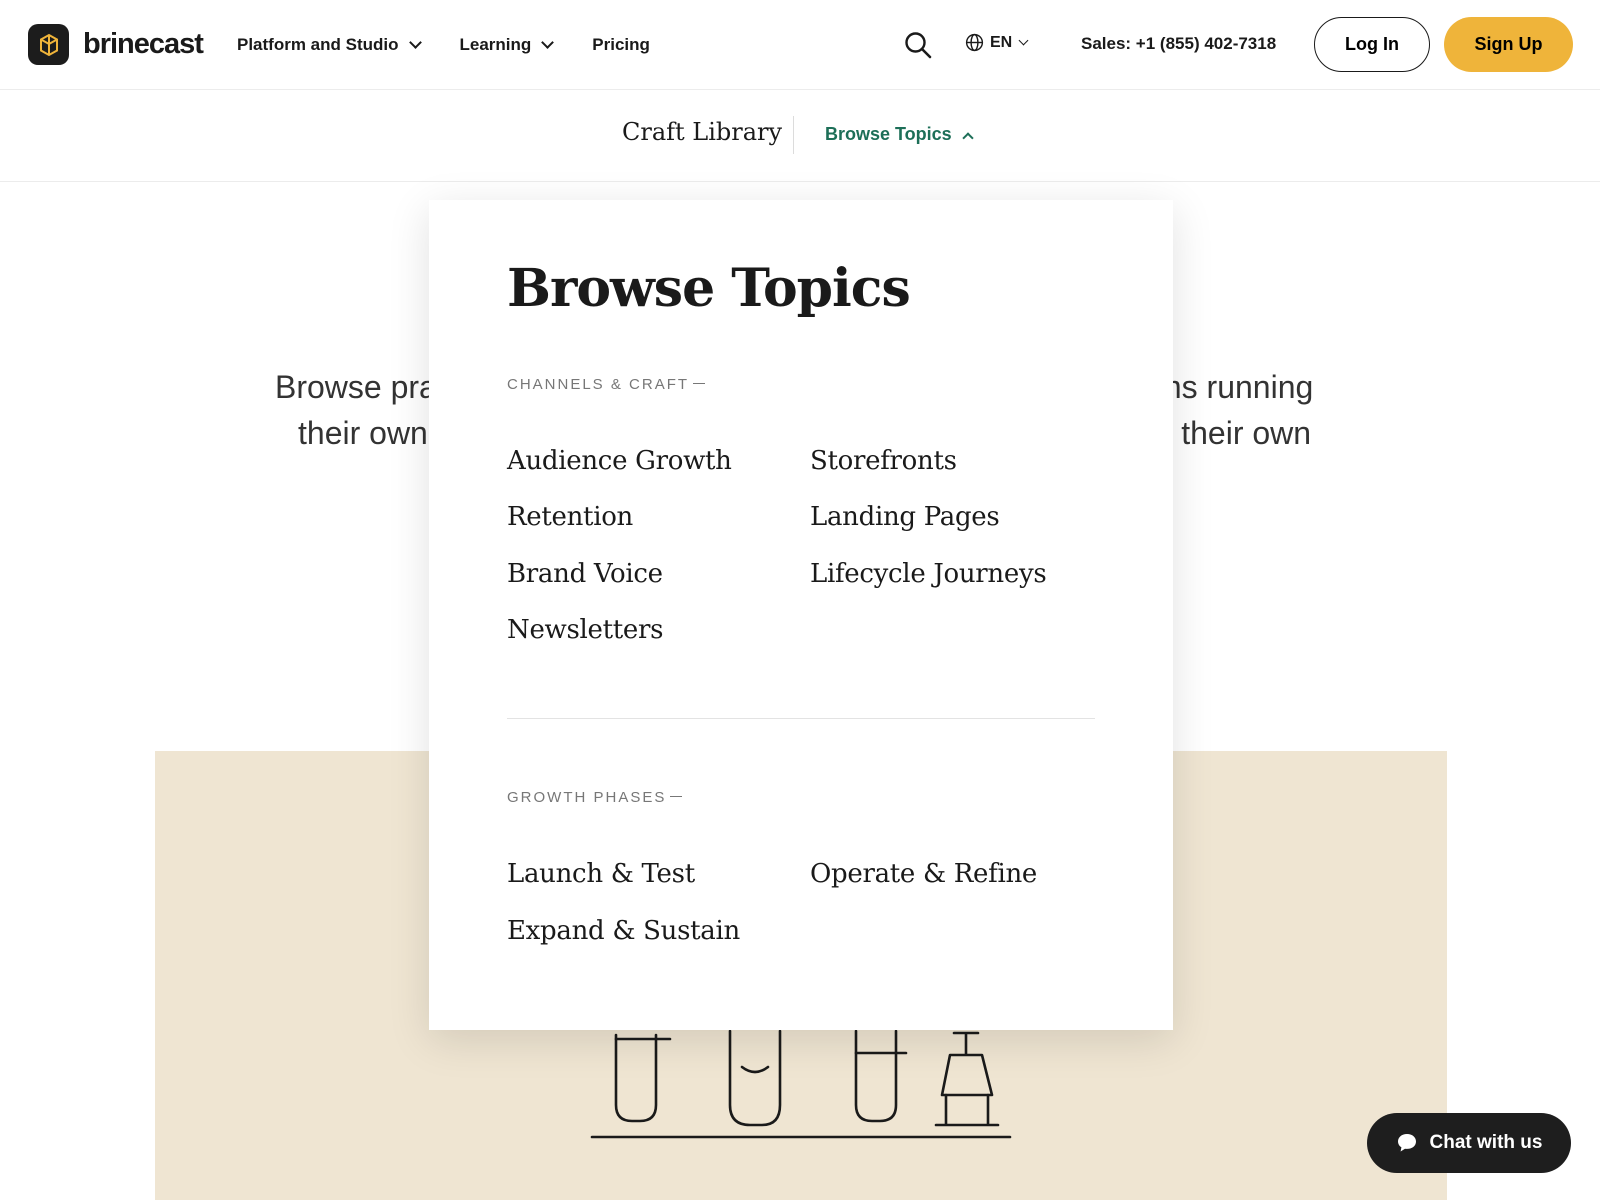 Image resolution: width=1600 pixels, height=1200 pixels. What do you see at coordinates (143, 44) in the screenshot?
I see `brand-name: brinecast` at bounding box center [143, 44].